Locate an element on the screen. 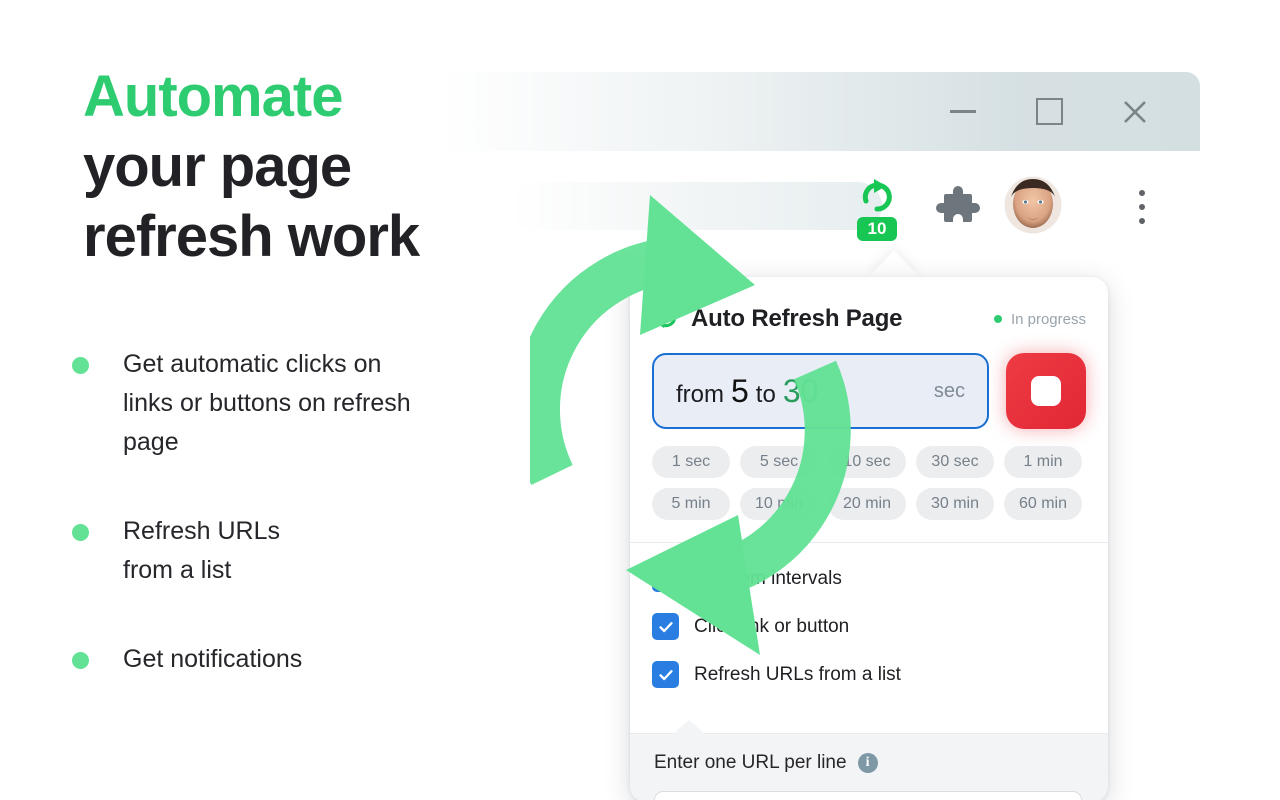 This screenshot has height=800, width=1280. browser-titlebar is located at coordinates (820, 111).